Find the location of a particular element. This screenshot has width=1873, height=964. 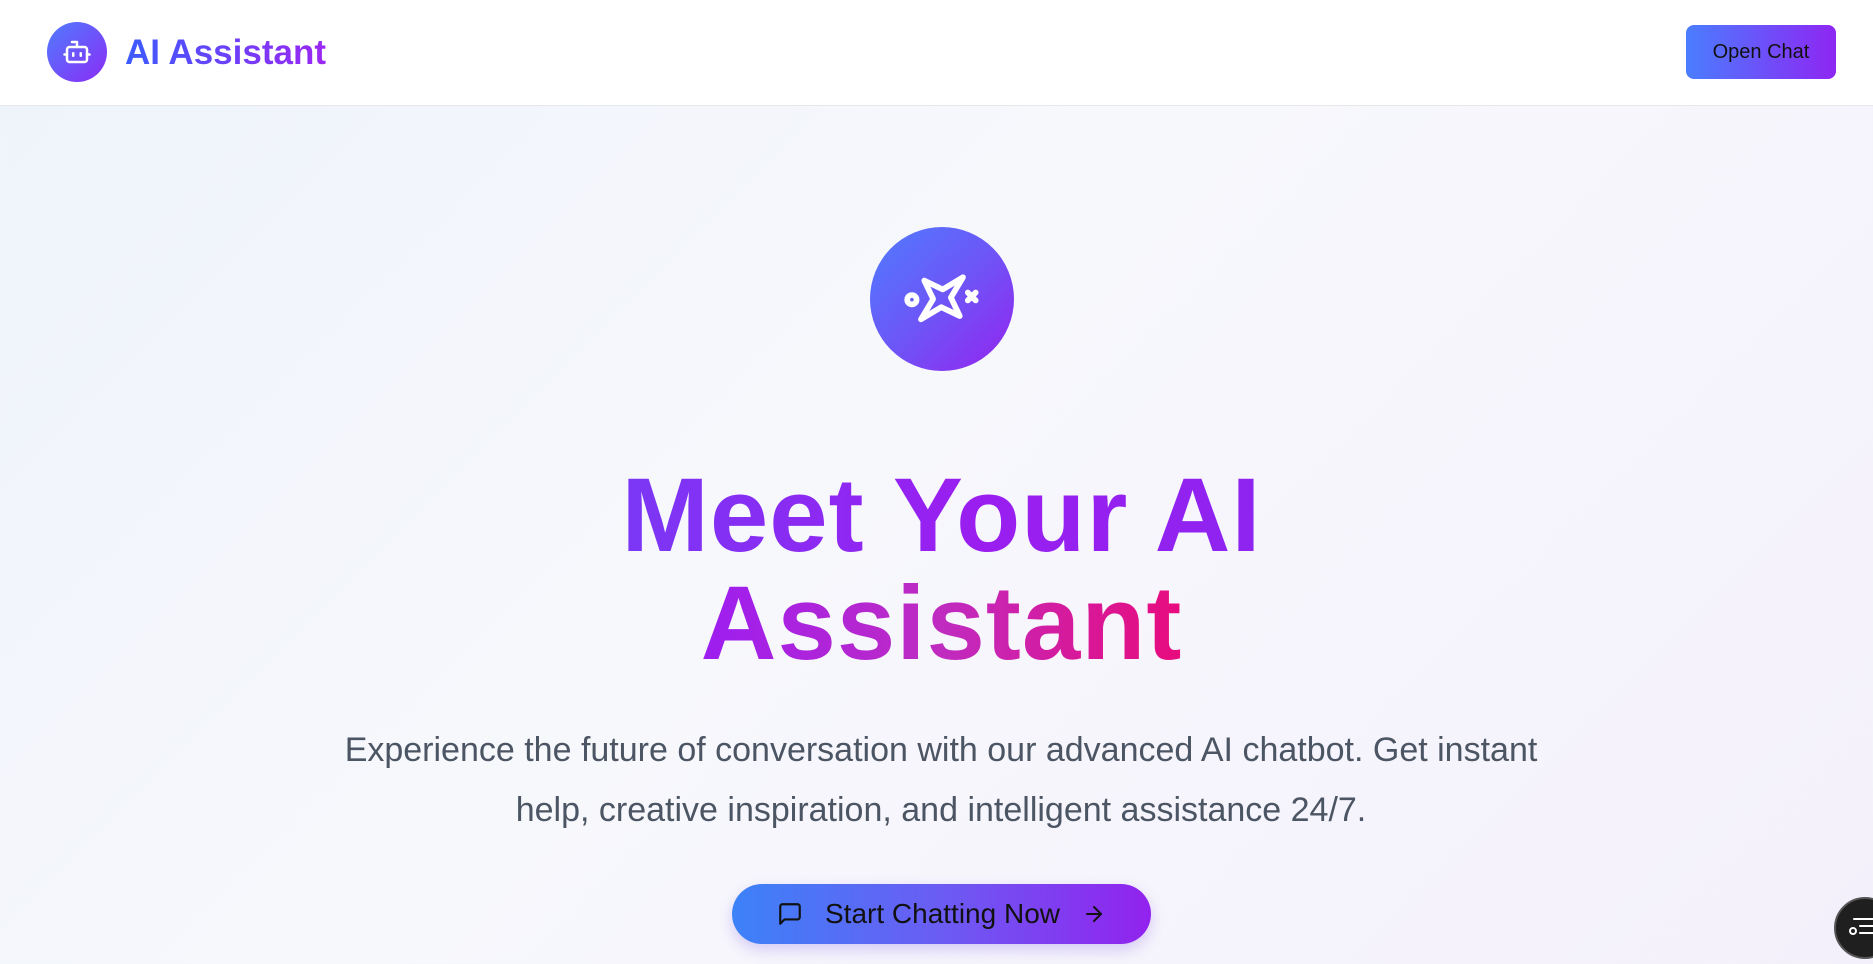

floating-settings-button is located at coordinates (1853, 928).